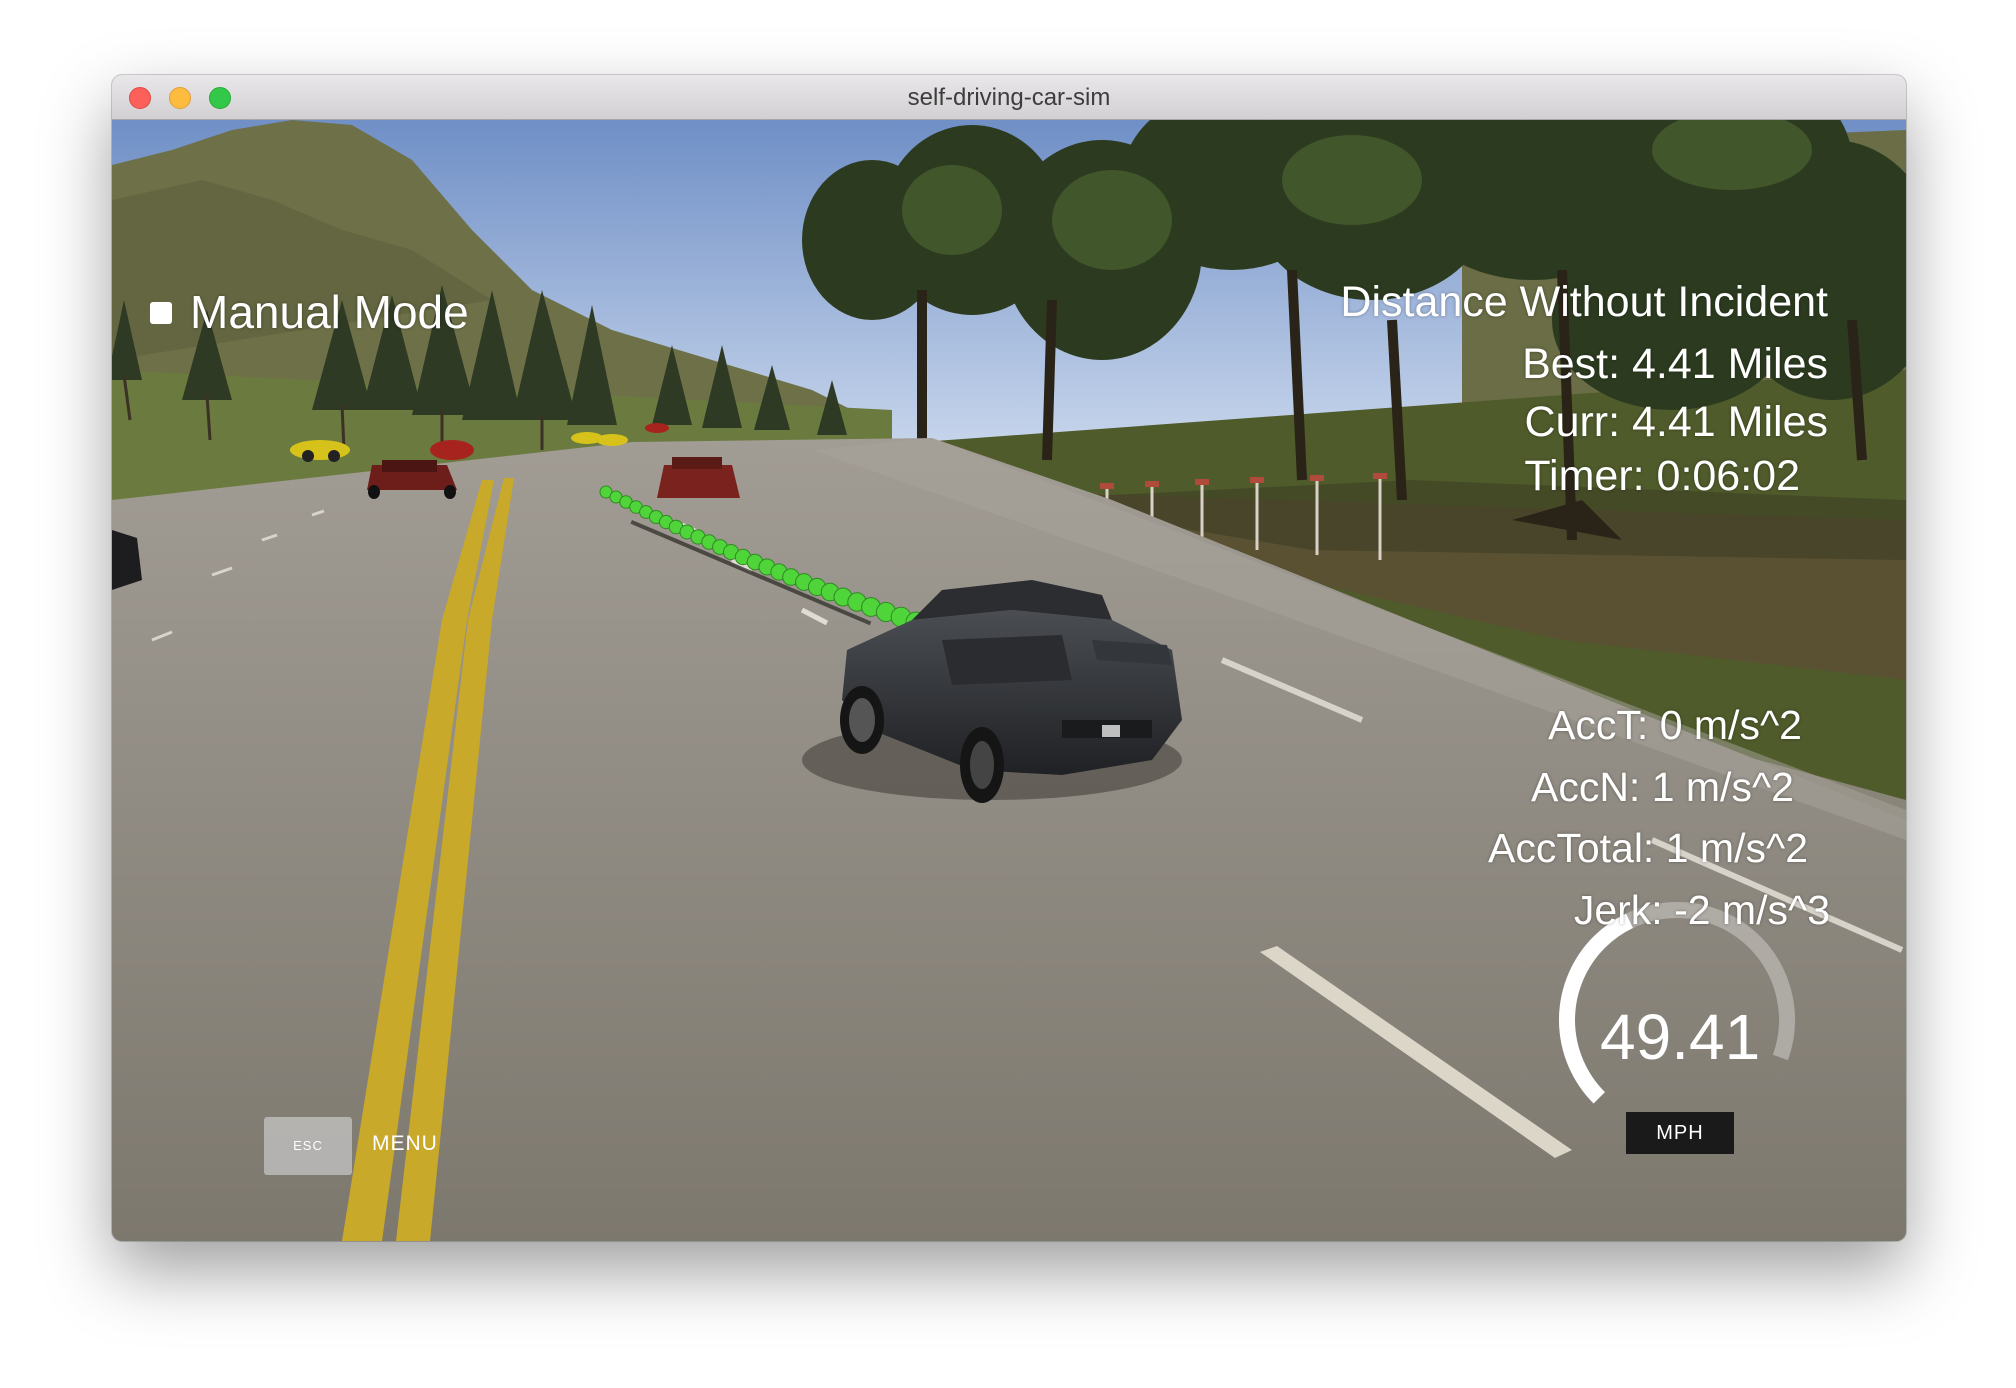  I want to click on esc-key-button: ESC, so click(308, 1146).